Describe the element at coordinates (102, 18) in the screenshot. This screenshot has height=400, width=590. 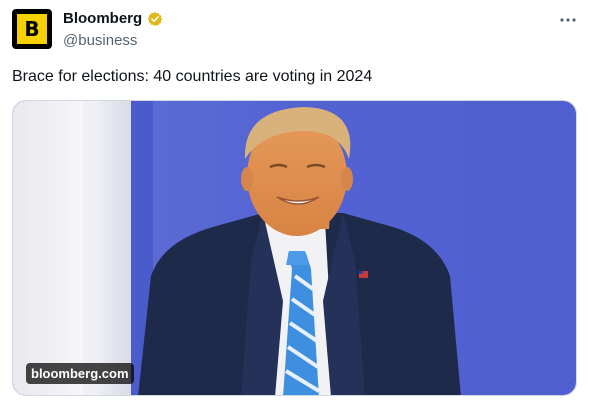
I see `display-name: Bloomberg` at that location.